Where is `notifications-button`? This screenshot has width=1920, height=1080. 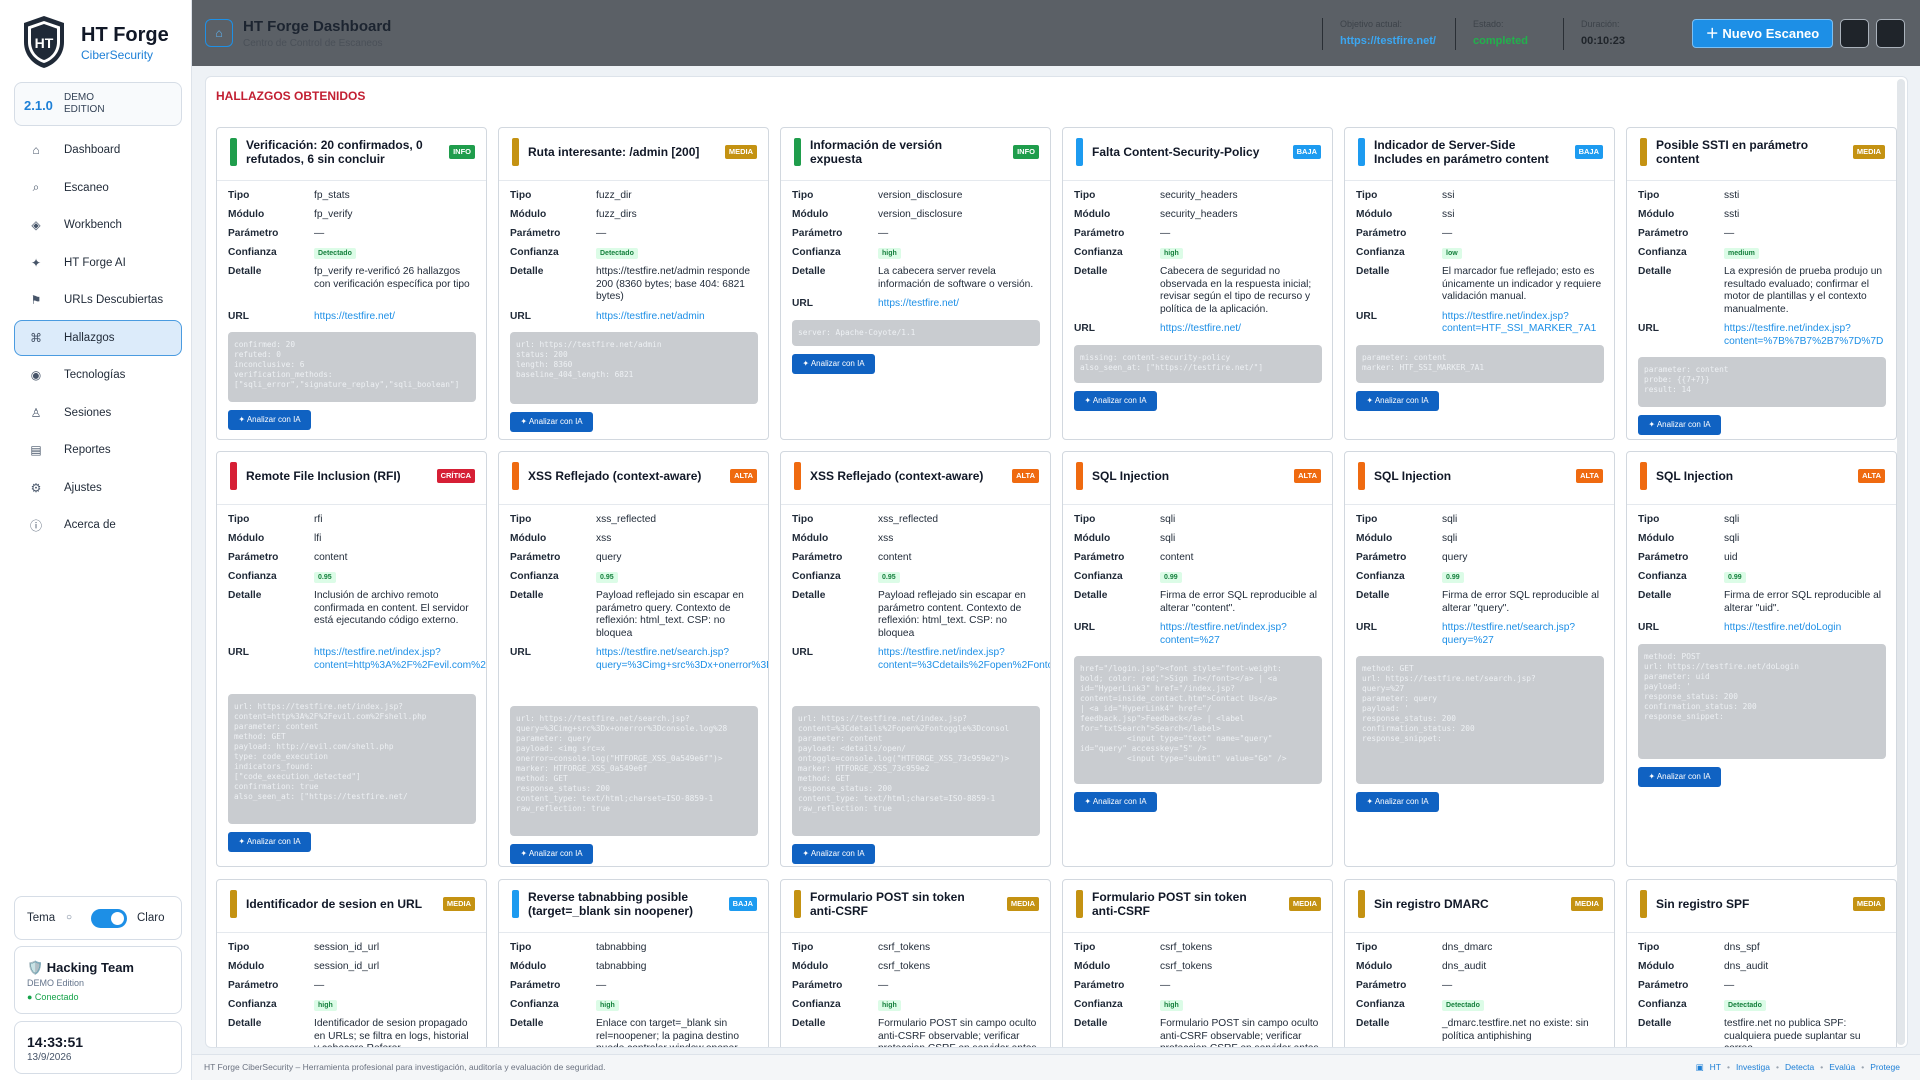 notifications-button is located at coordinates (1854, 33).